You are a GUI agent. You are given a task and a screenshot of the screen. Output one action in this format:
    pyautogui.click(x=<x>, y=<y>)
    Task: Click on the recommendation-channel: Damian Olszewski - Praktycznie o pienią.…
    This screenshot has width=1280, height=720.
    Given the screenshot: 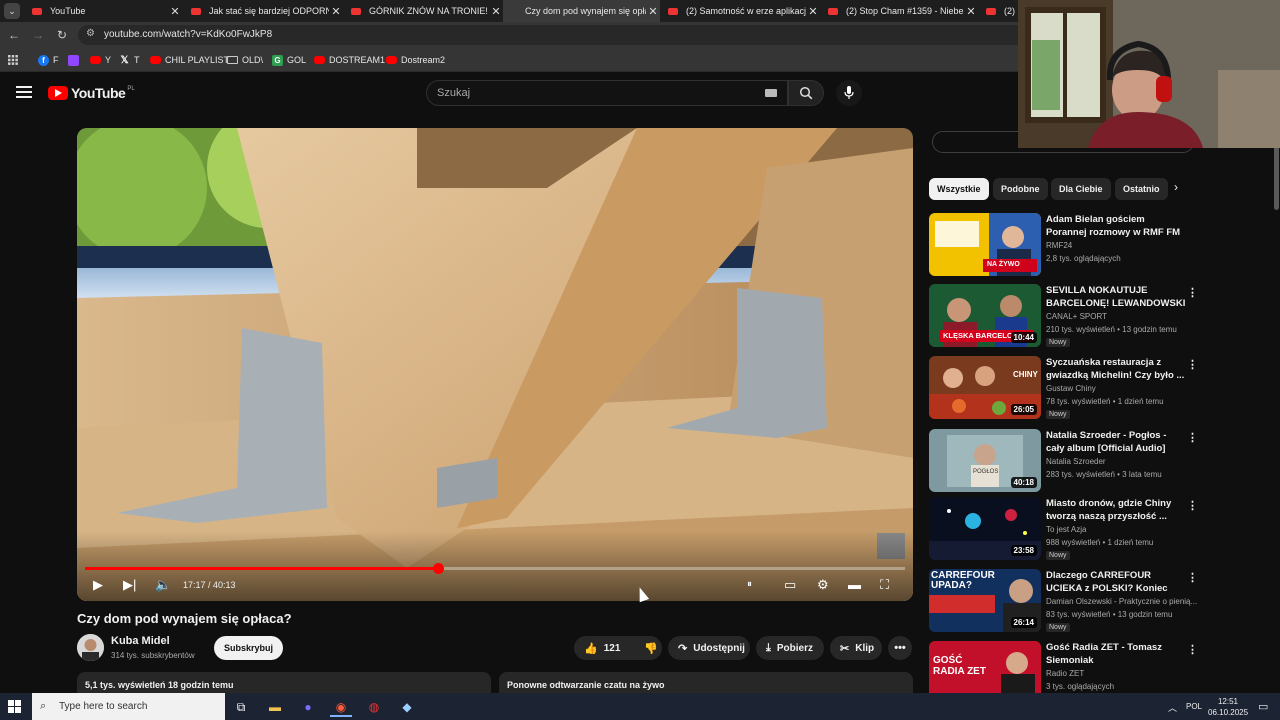 What is the action you would take?
    pyautogui.click(x=1122, y=601)
    